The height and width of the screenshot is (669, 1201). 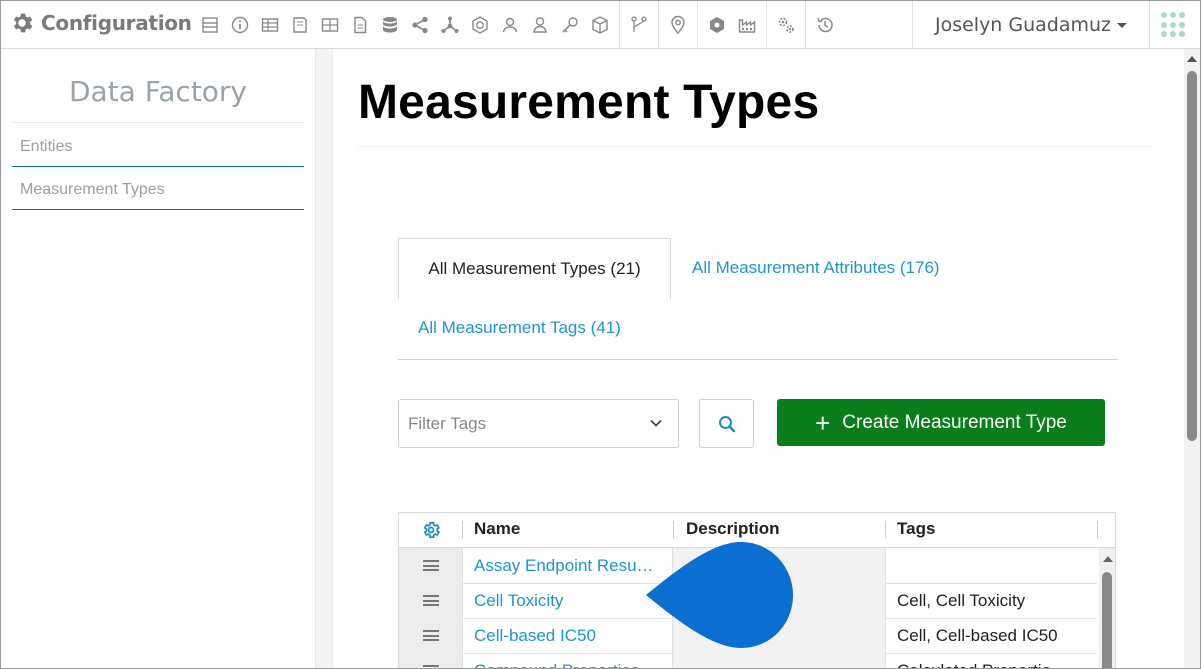 I want to click on network-icon, so click(x=450, y=24).